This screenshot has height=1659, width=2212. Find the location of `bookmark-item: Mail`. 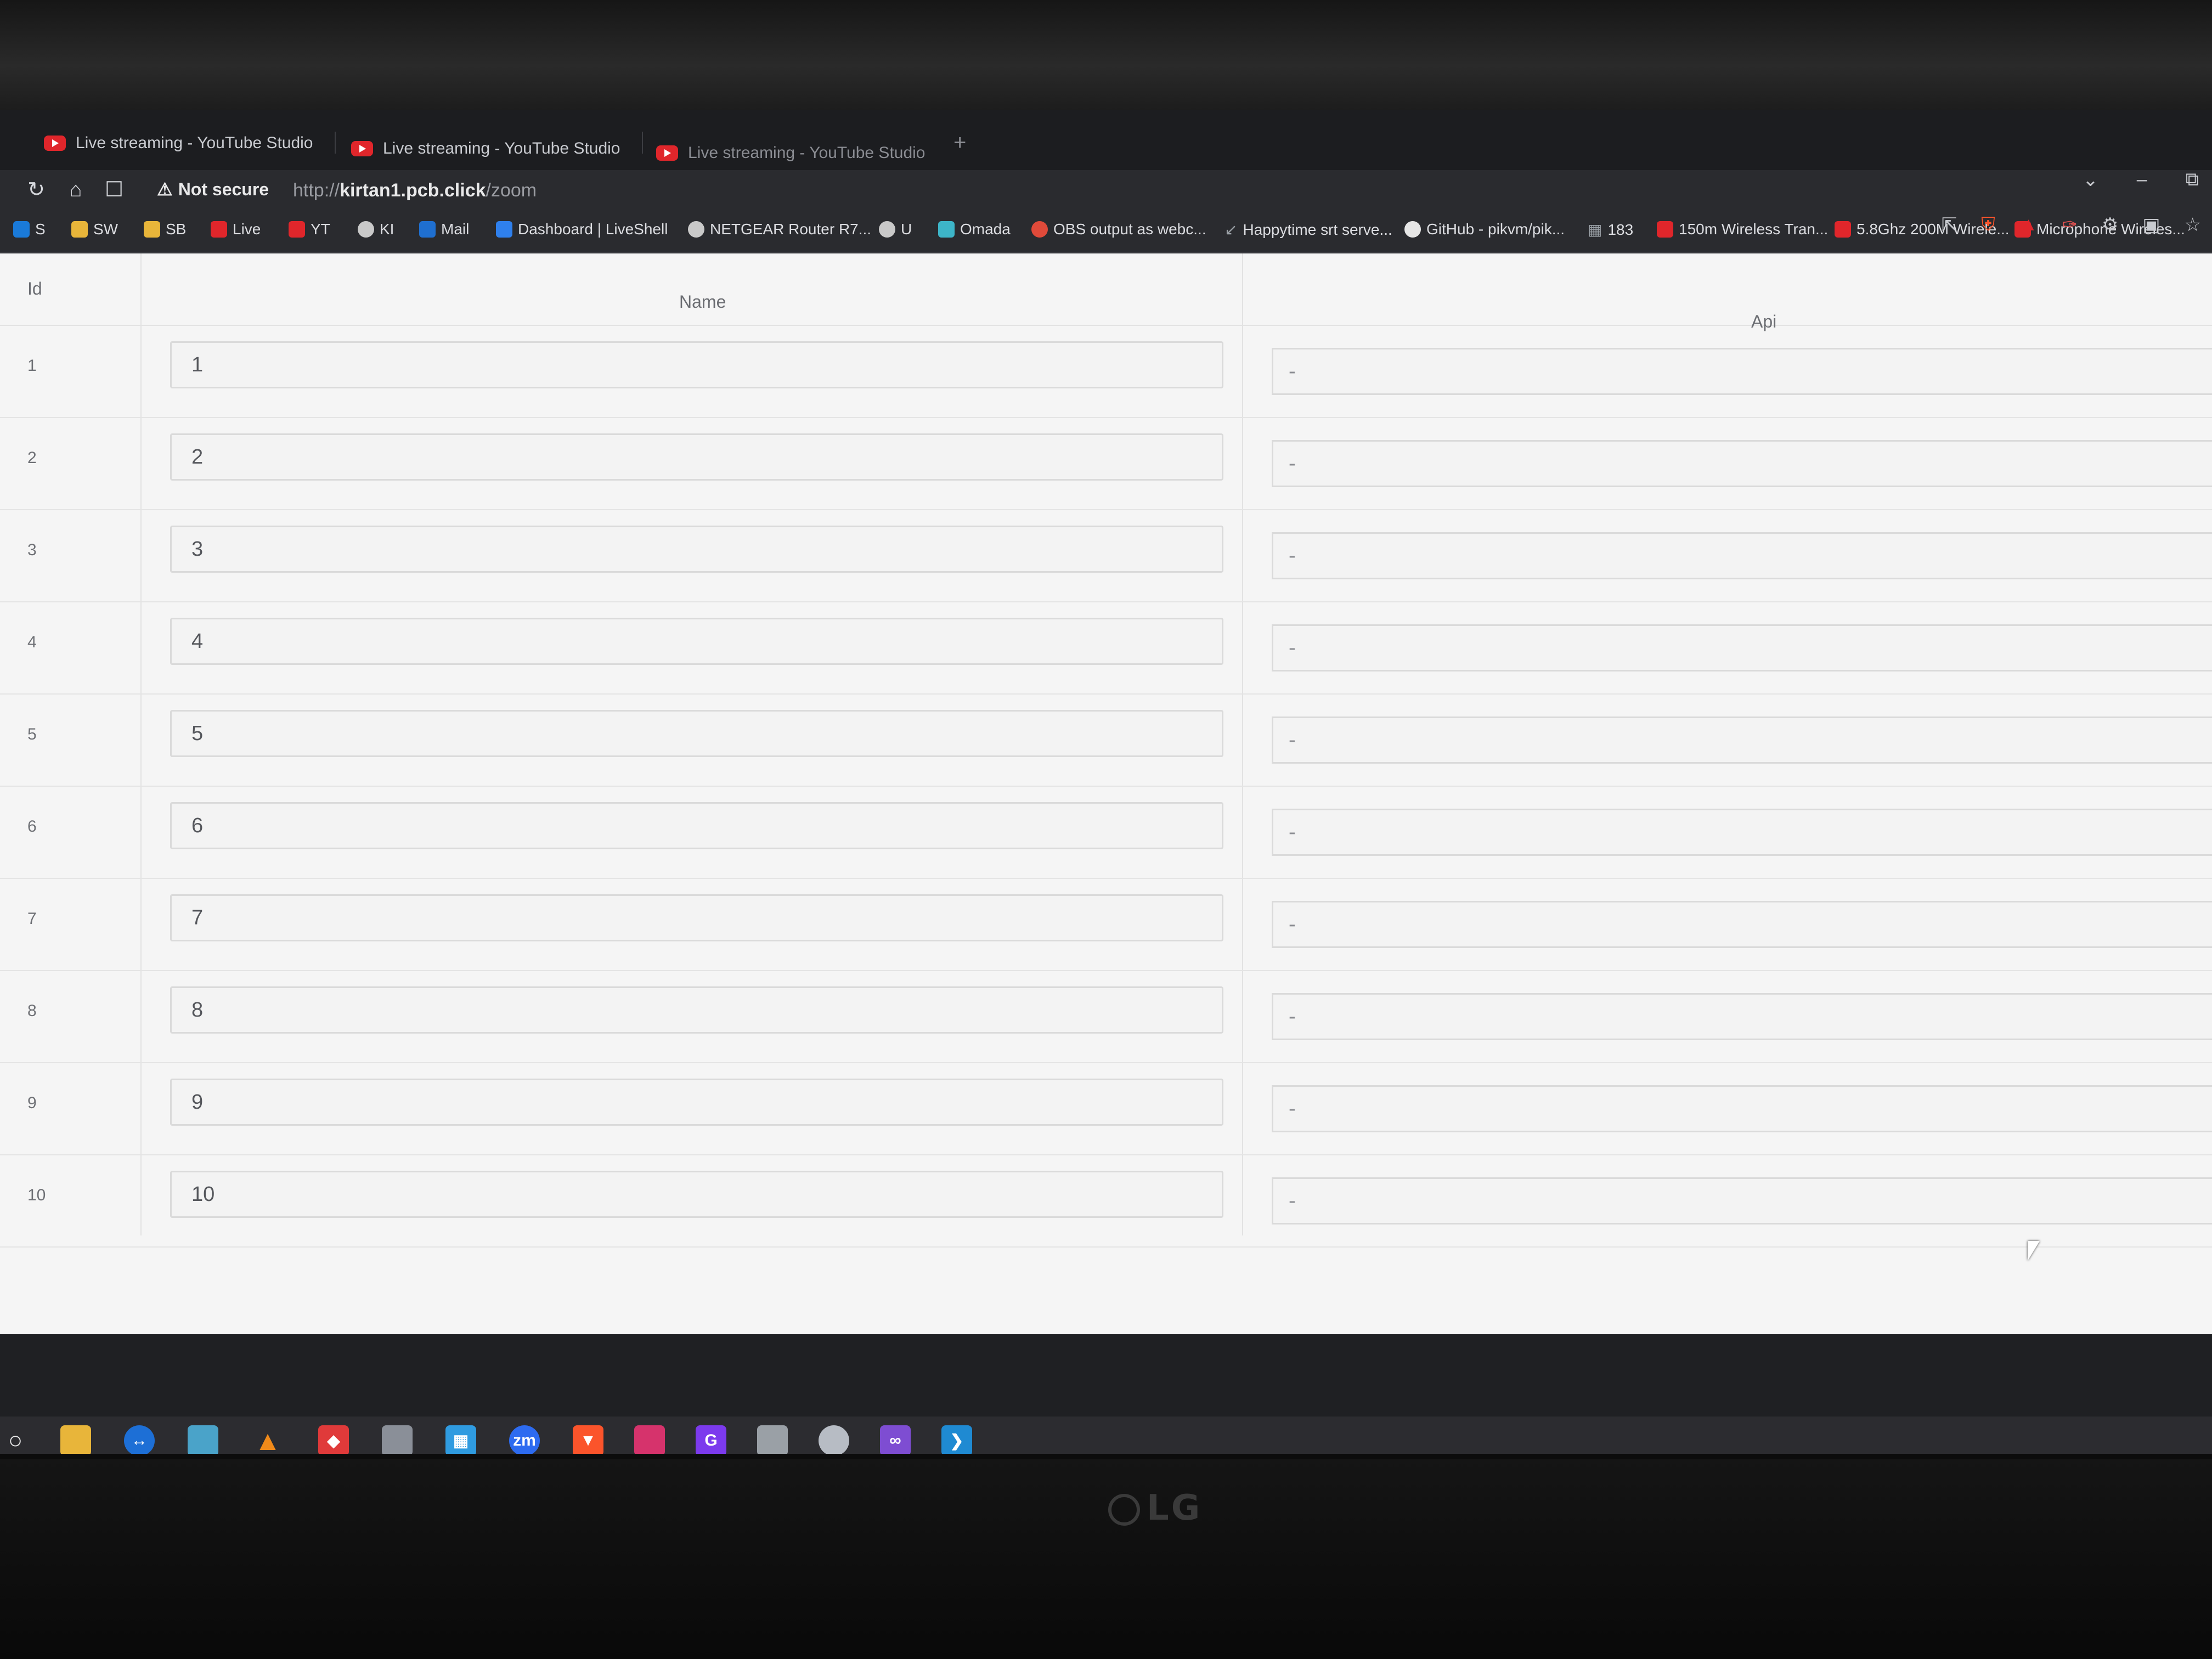

bookmark-item: Mail is located at coordinates (444, 229).